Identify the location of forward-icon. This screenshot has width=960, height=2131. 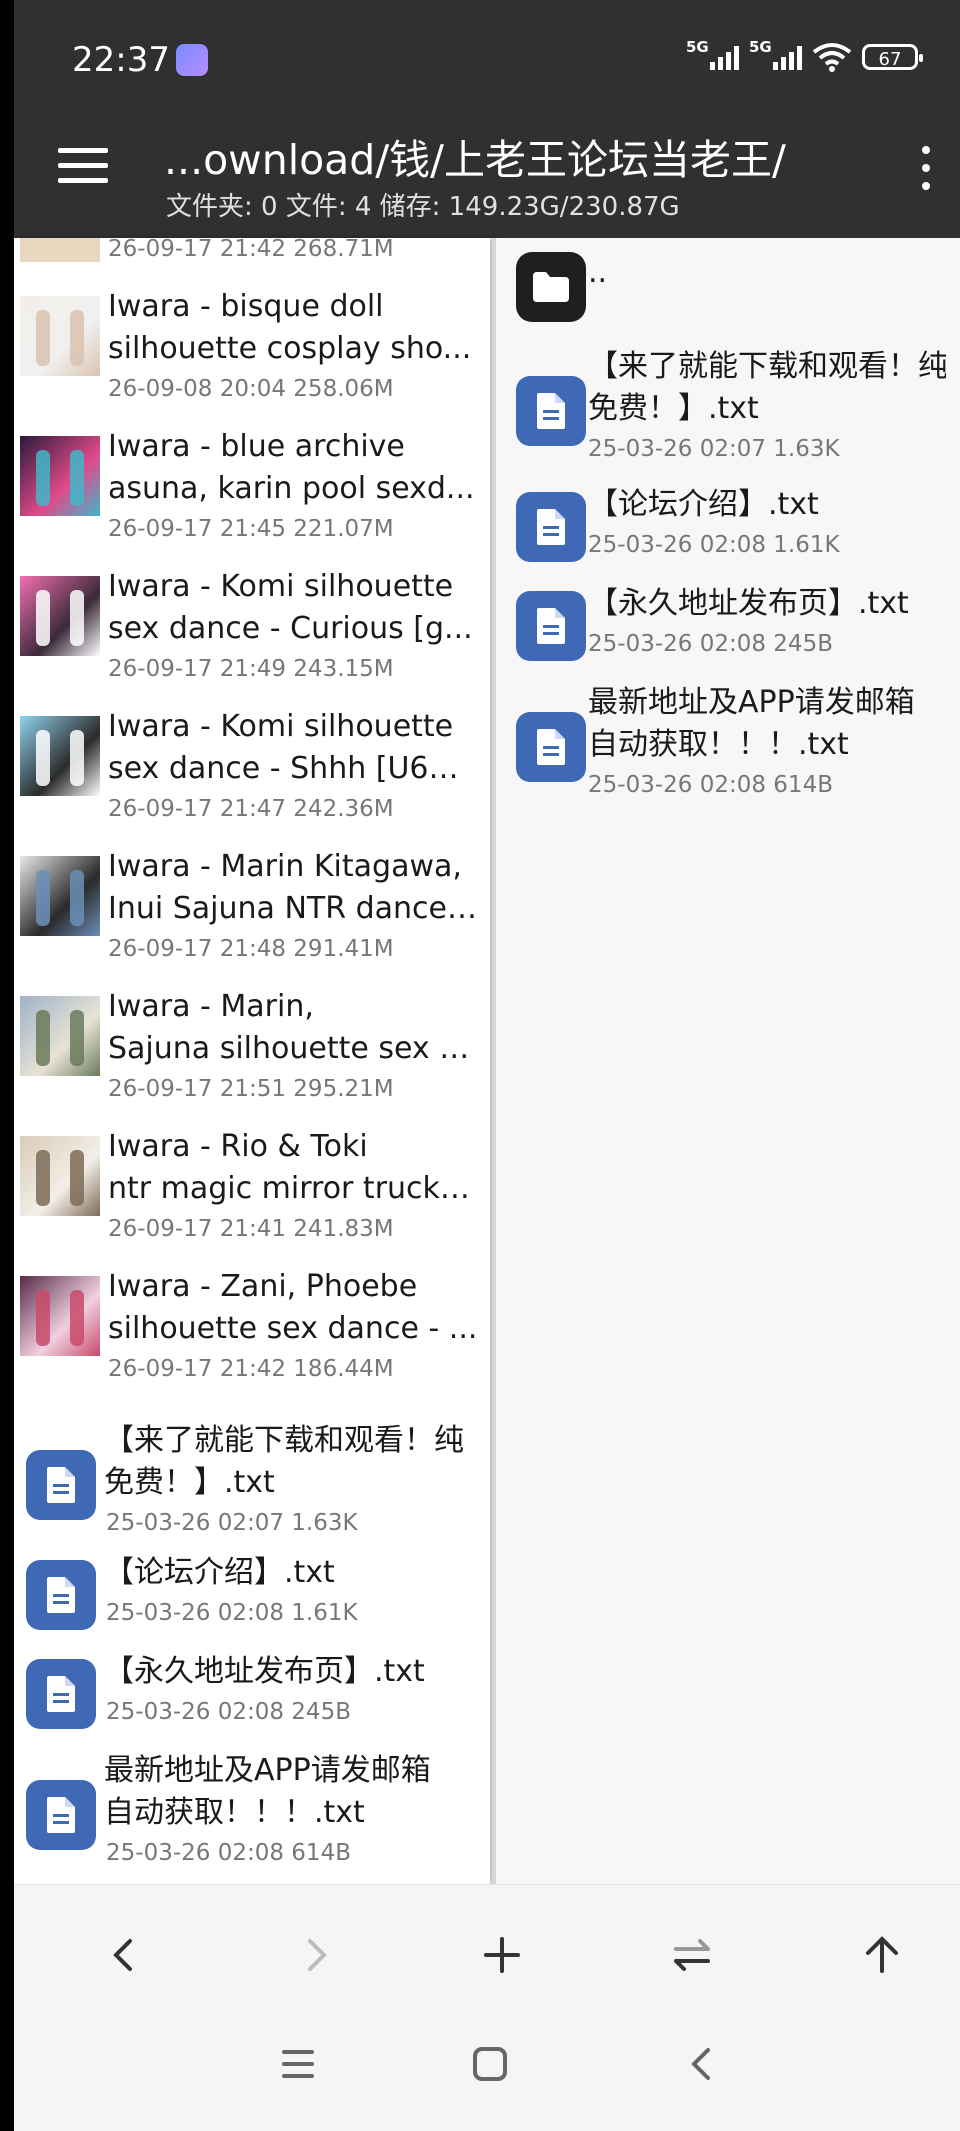
(316, 1955).